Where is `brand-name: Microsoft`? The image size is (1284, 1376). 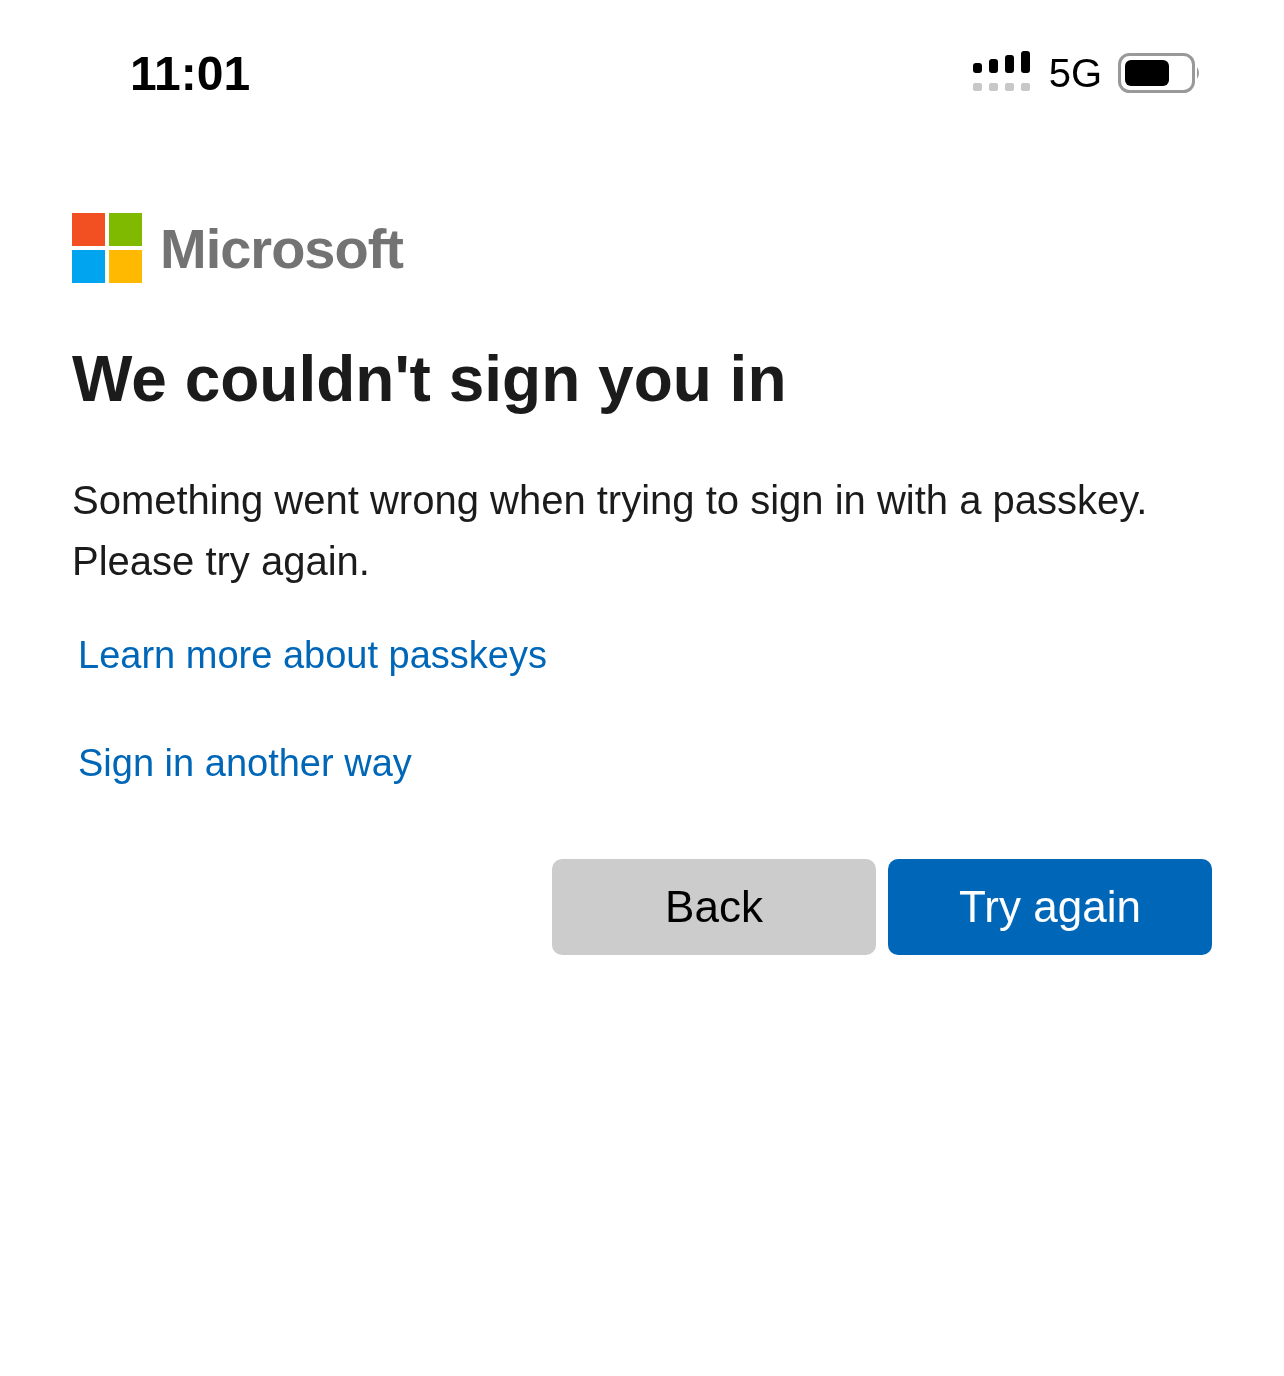
brand-name: Microsoft is located at coordinates (281, 248).